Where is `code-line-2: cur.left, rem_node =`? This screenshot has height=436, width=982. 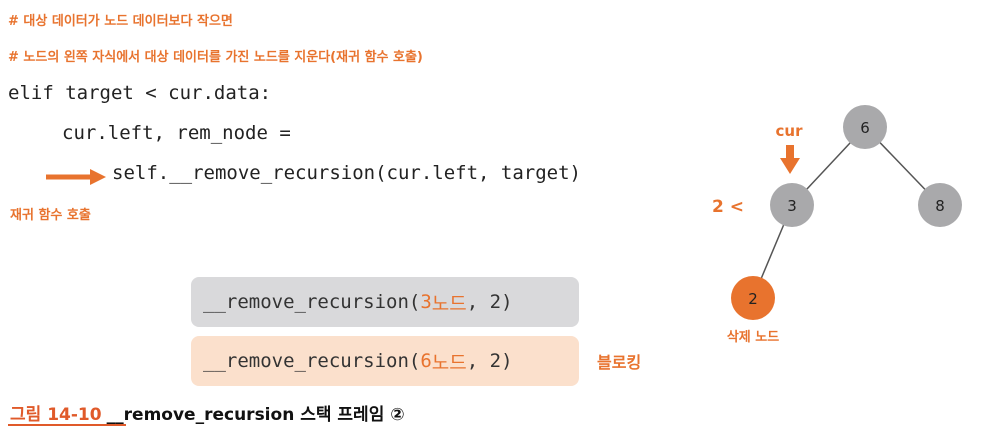 code-line-2: cur.left, rem_node = is located at coordinates (176, 133).